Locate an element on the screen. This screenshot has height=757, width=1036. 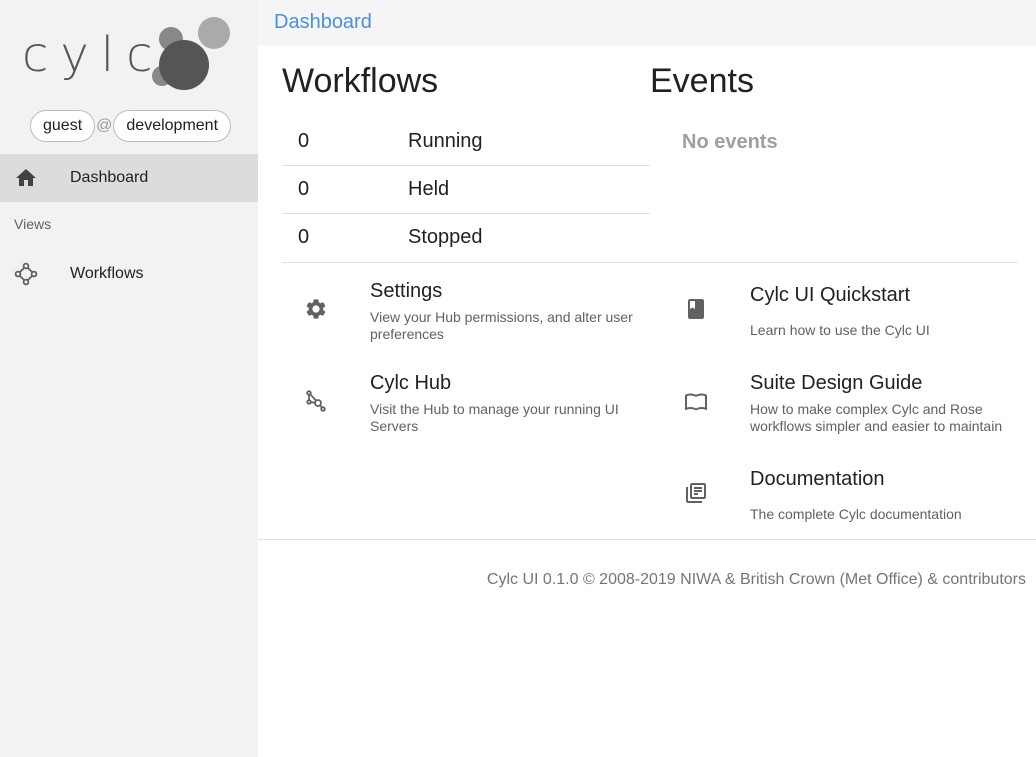
hub-icon is located at coordinates (316, 401).